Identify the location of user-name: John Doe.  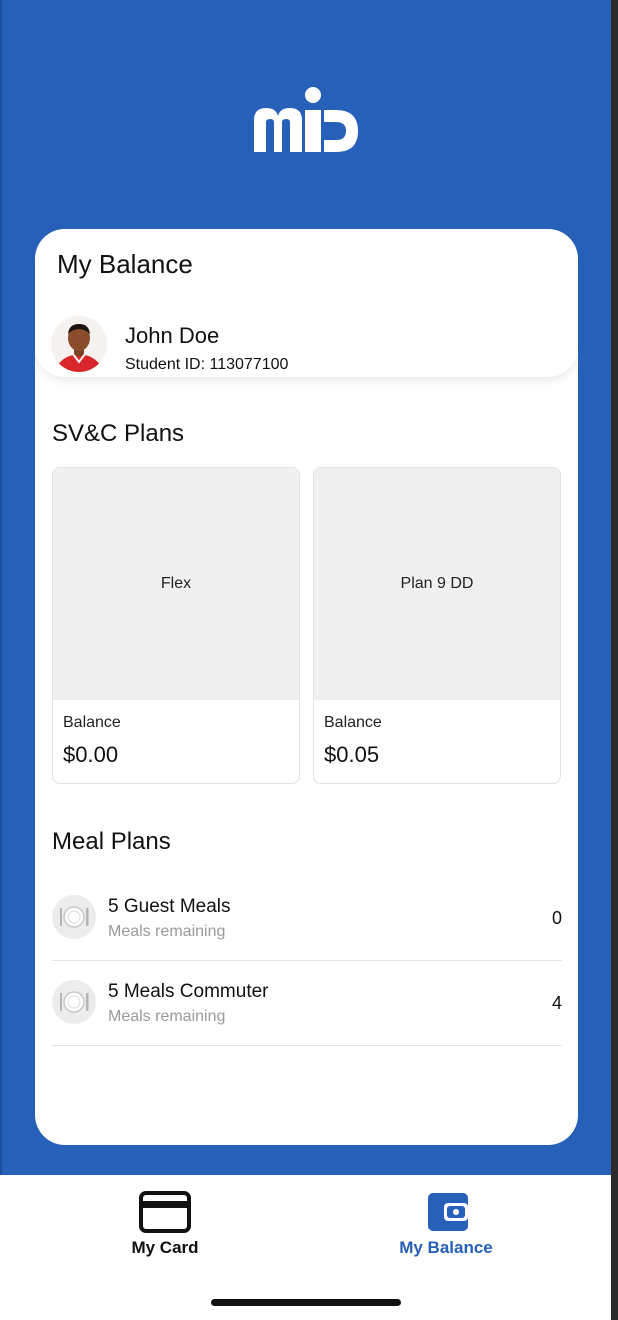
(172, 335).